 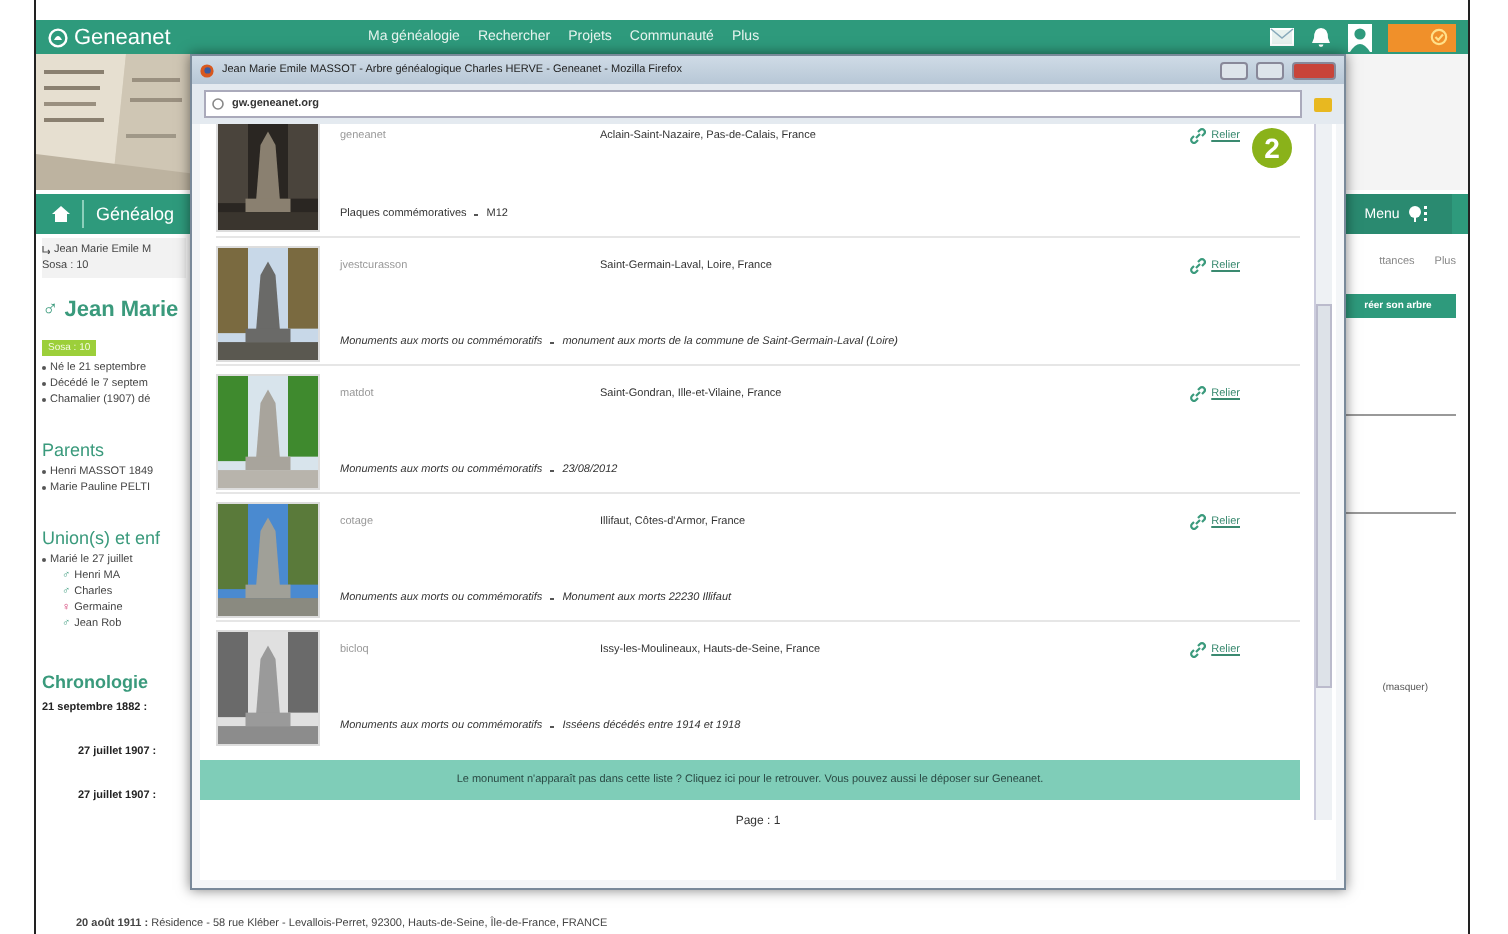 What do you see at coordinates (95, 682) in the screenshot?
I see `section-heading: Chronologie` at bounding box center [95, 682].